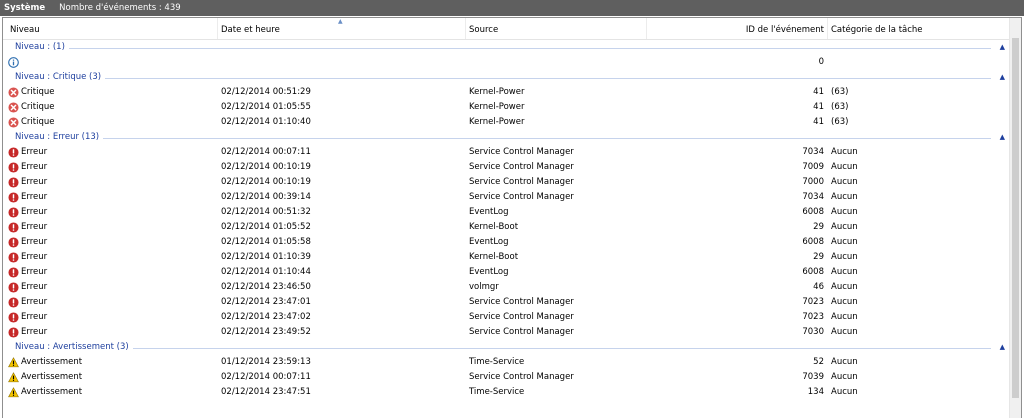 This screenshot has width=1024, height=418. What do you see at coordinates (813, 167) in the screenshot?
I see `event-id-cell: 7009` at bounding box center [813, 167].